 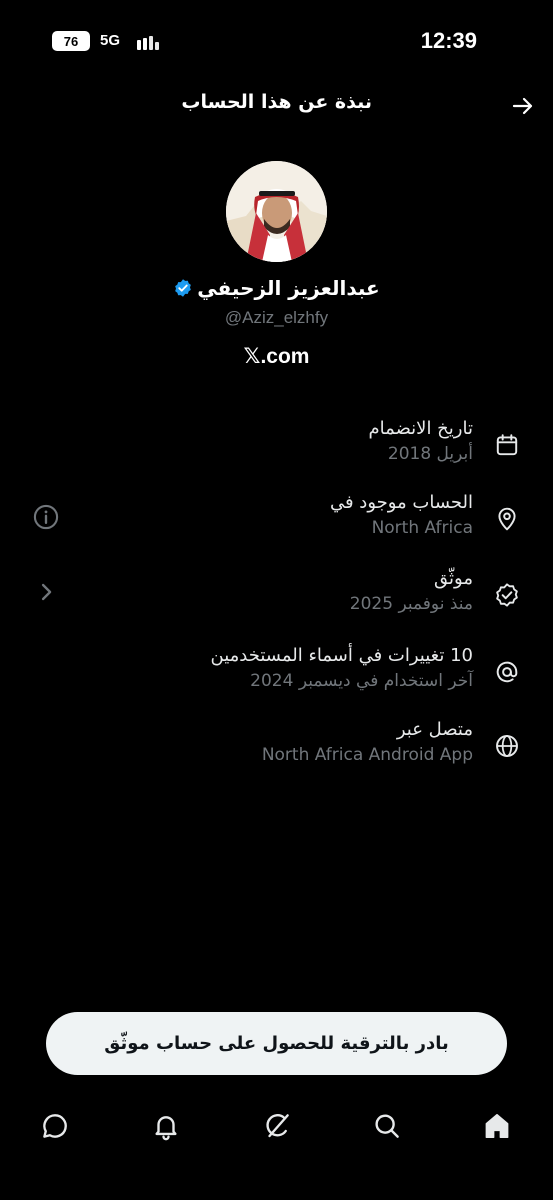 I want to click on upgrade-button-label: بادر بالترقية للحصول على حساب موثّق, so click(x=276, y=1043).